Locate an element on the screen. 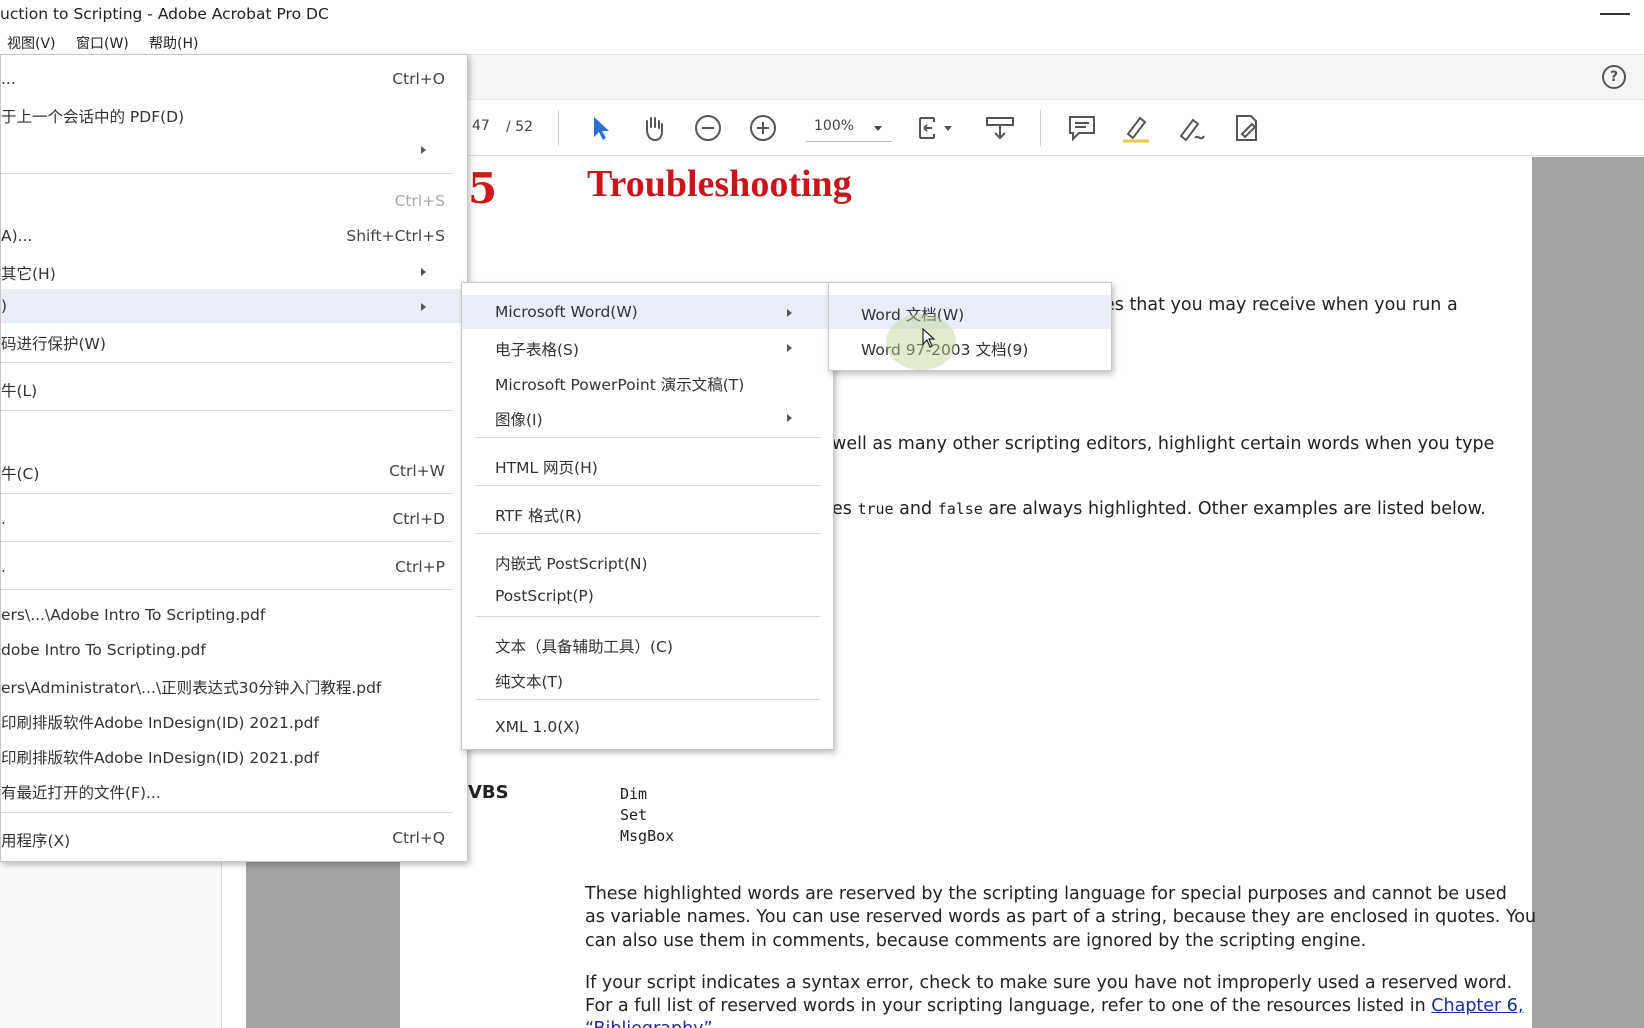  word-submenu: Word 文档(W) Word 97-2003 文档(9) is located at coordinates (970, 326).